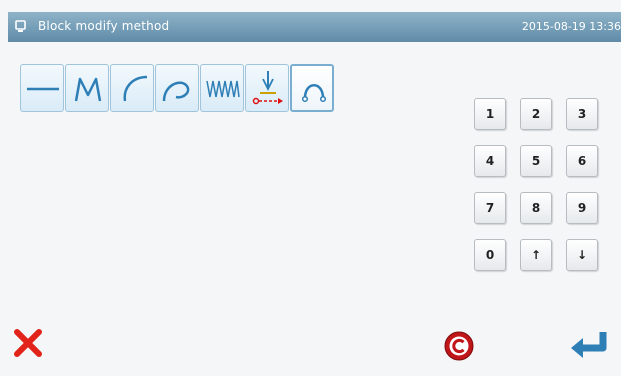 This screenshot has height=376, width=621. What do you see at coordinates (571, 26) in the screenshot?
I see `datetime-display: 2015-08-19 13:36` at bounding box center [571, 26].